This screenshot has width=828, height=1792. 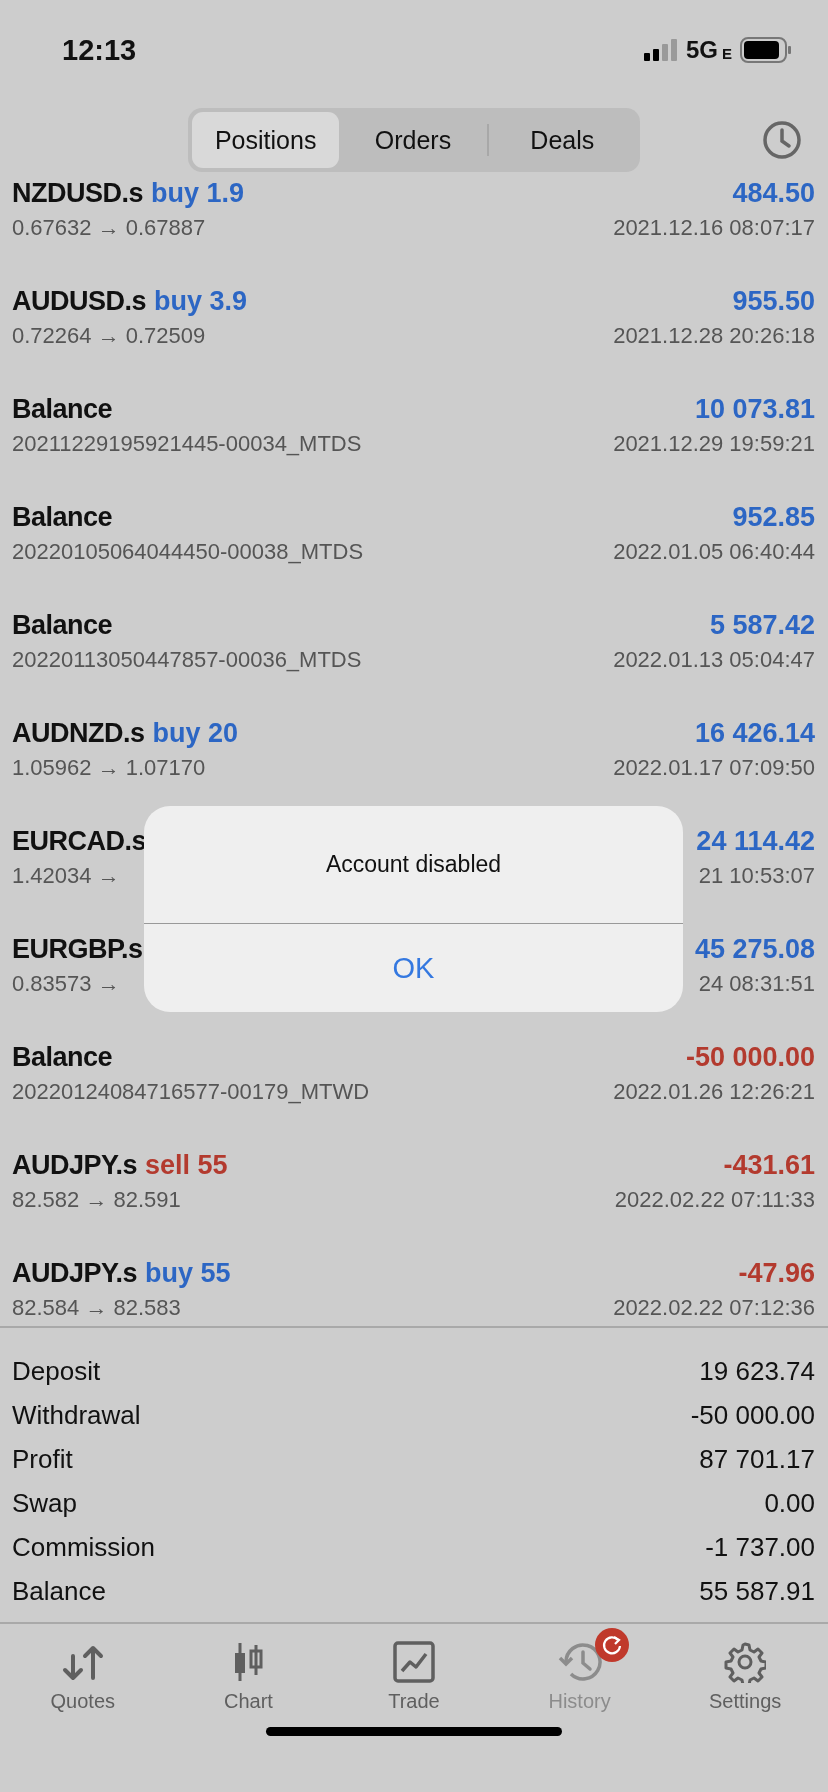 What do you see at coordinates (96, 1307) in the screenshot?
I see `detail-text: 82.584 → 82.583` at bounding box center [96, 1307].